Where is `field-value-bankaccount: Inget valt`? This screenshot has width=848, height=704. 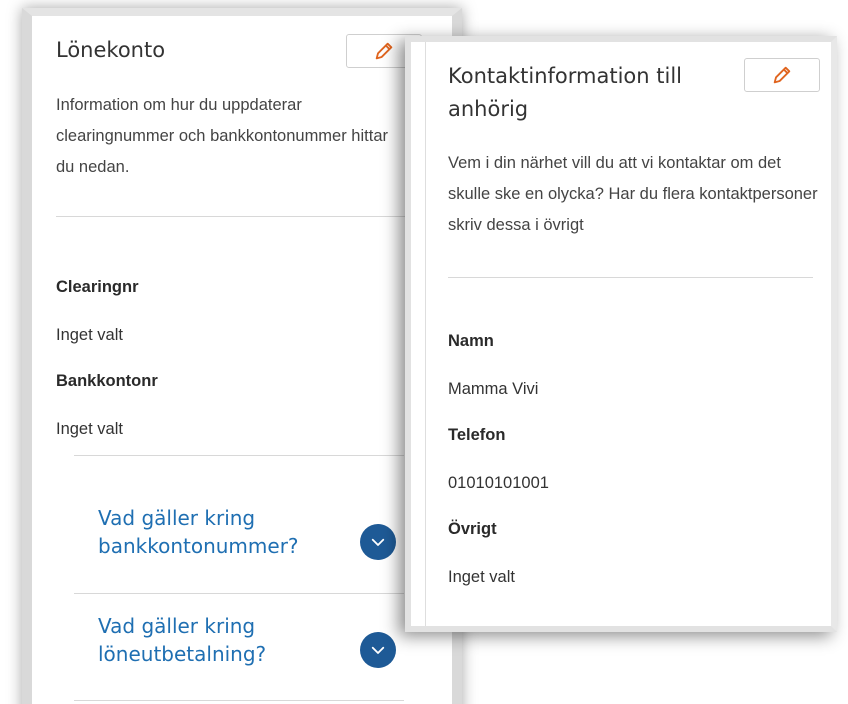
field-value-bankaccount: Inget valt is located at coordinates (89, 429).